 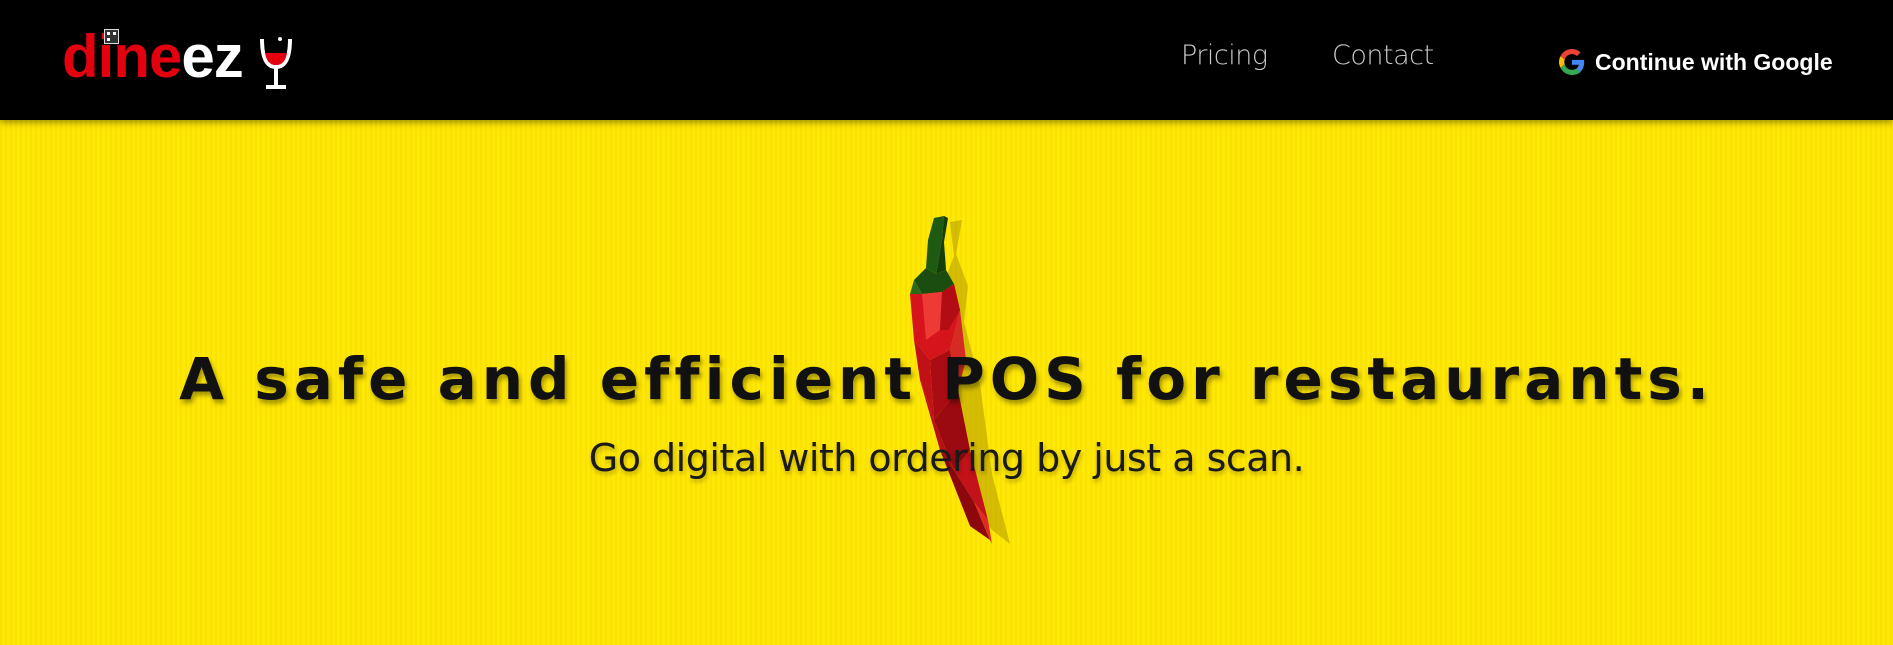 What do you see at coordinates (1383, 55) in the screenshot?
I see `nav-link-contact: Contact` at bounding box center [1383, 55].